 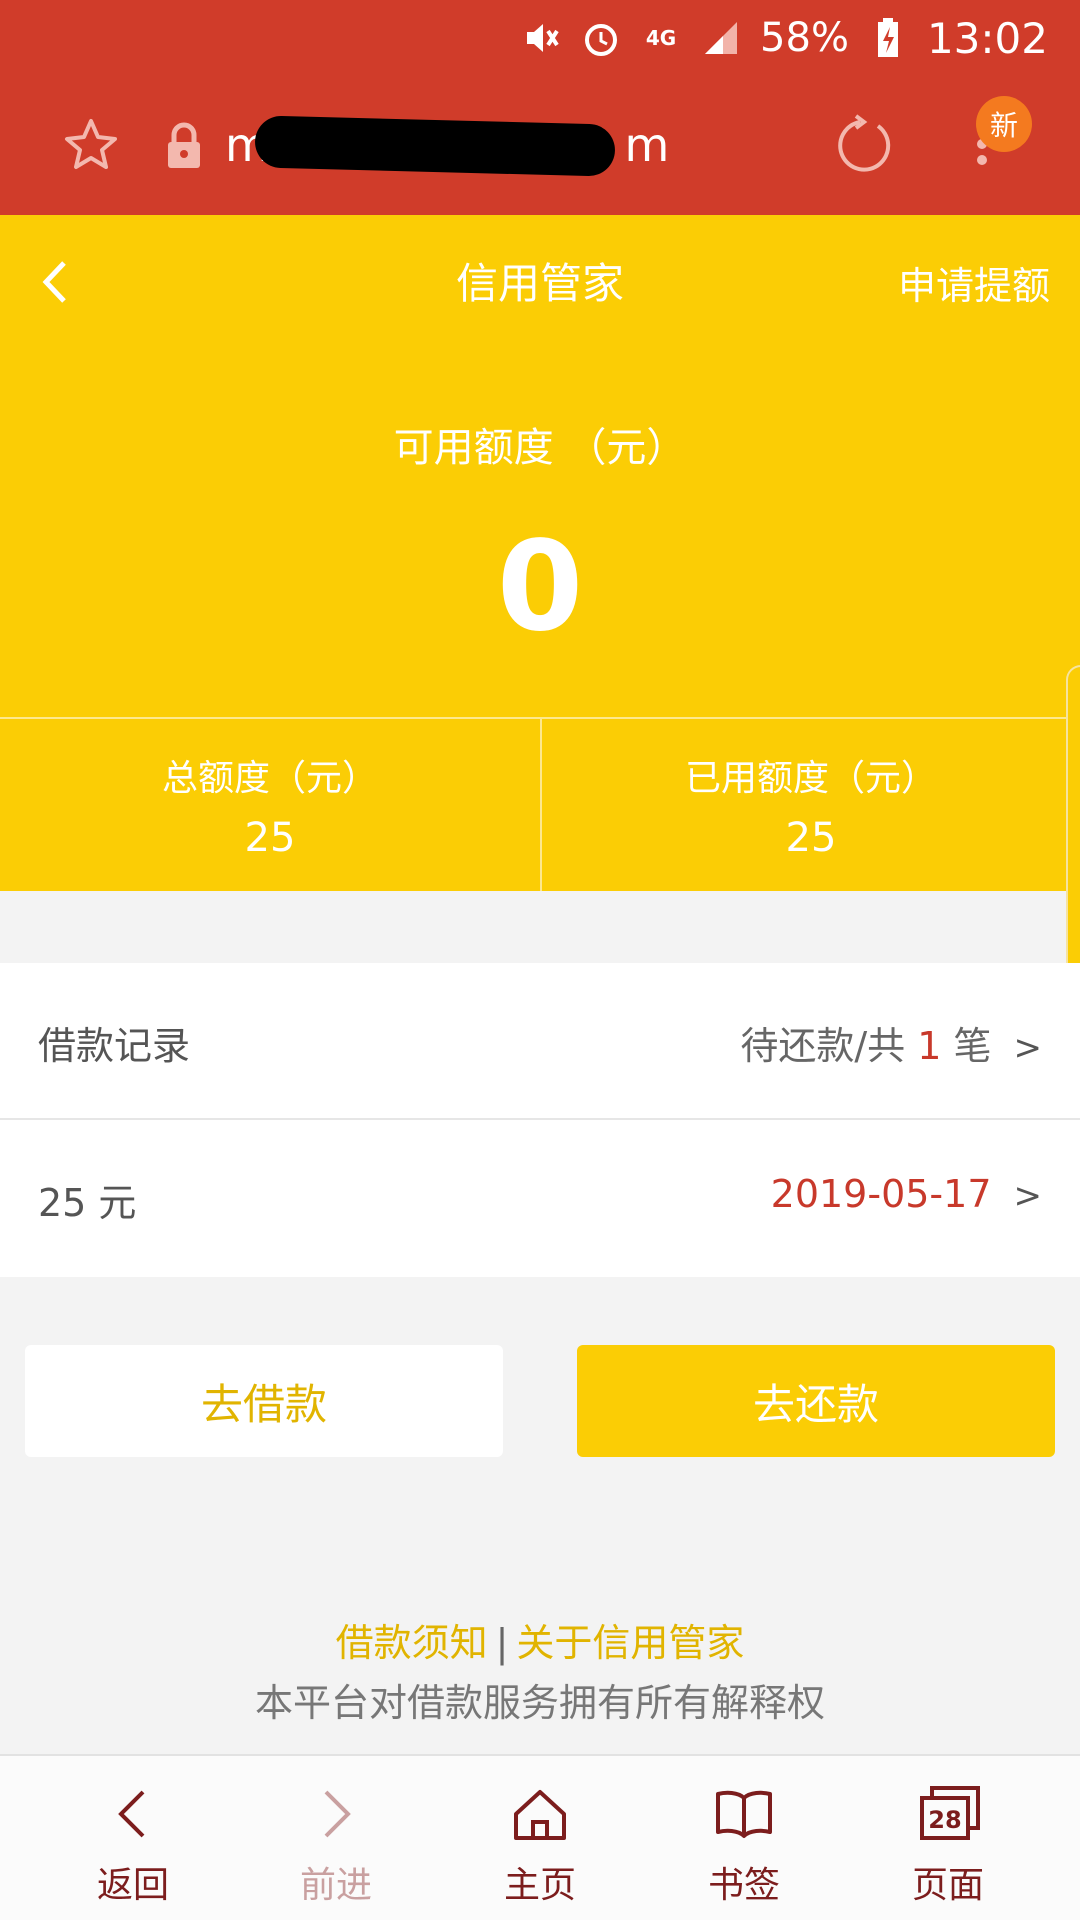 I want to click on total-credit: 总额度（元） 25, so click(x=270, y=805).